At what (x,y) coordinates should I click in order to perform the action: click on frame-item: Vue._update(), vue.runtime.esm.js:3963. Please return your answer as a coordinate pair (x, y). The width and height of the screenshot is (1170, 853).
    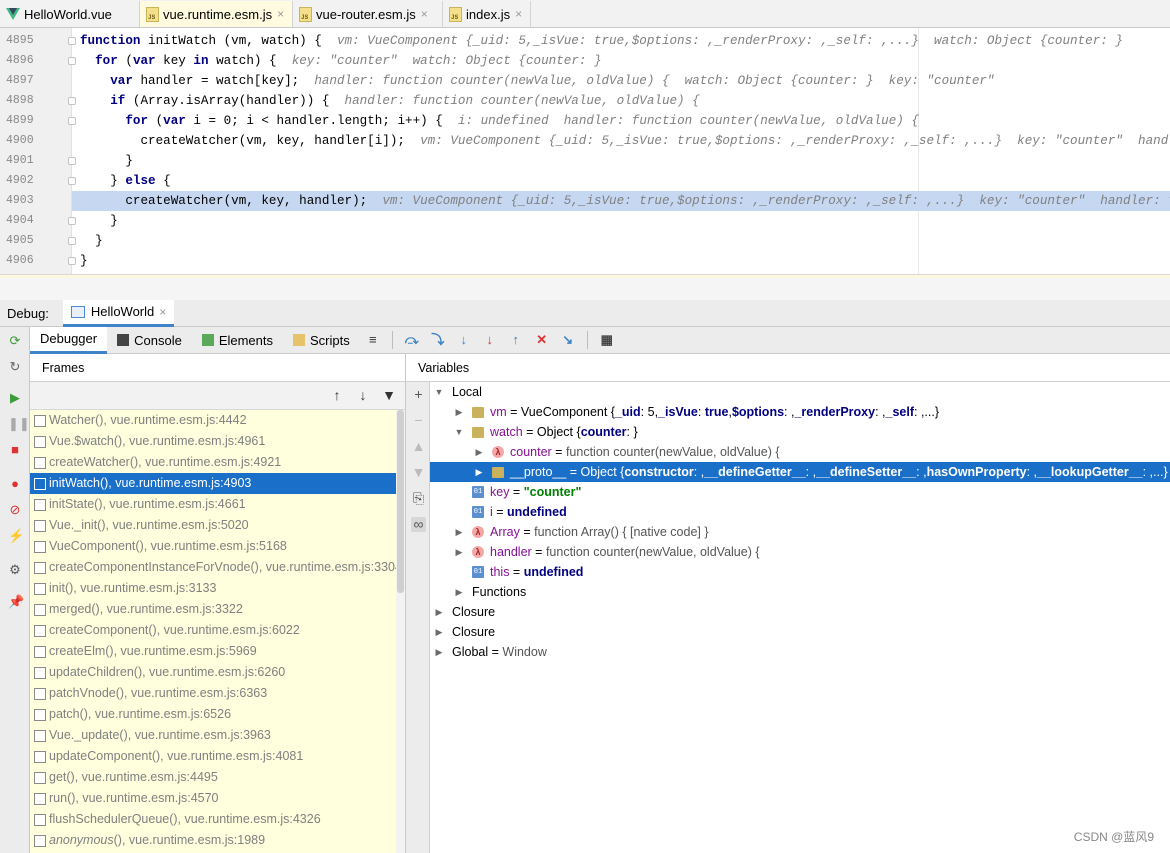
    Looking at the image, I should click on (213, 735).